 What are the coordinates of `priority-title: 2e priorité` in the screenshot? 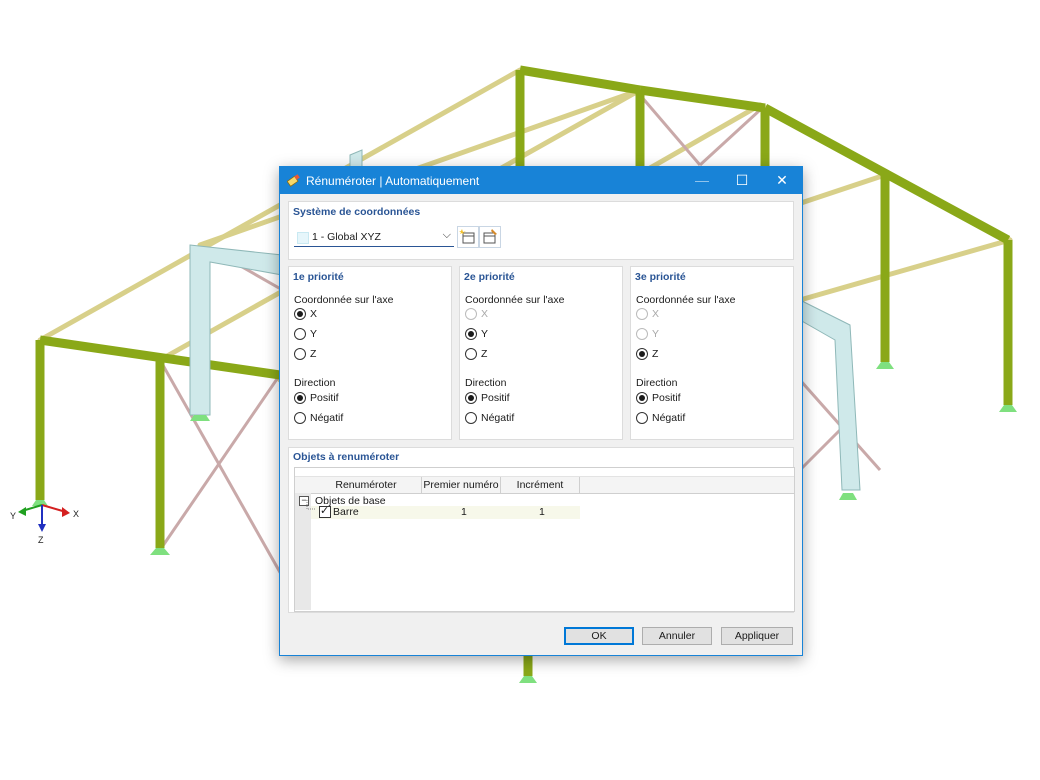 It's located at (489, 277).